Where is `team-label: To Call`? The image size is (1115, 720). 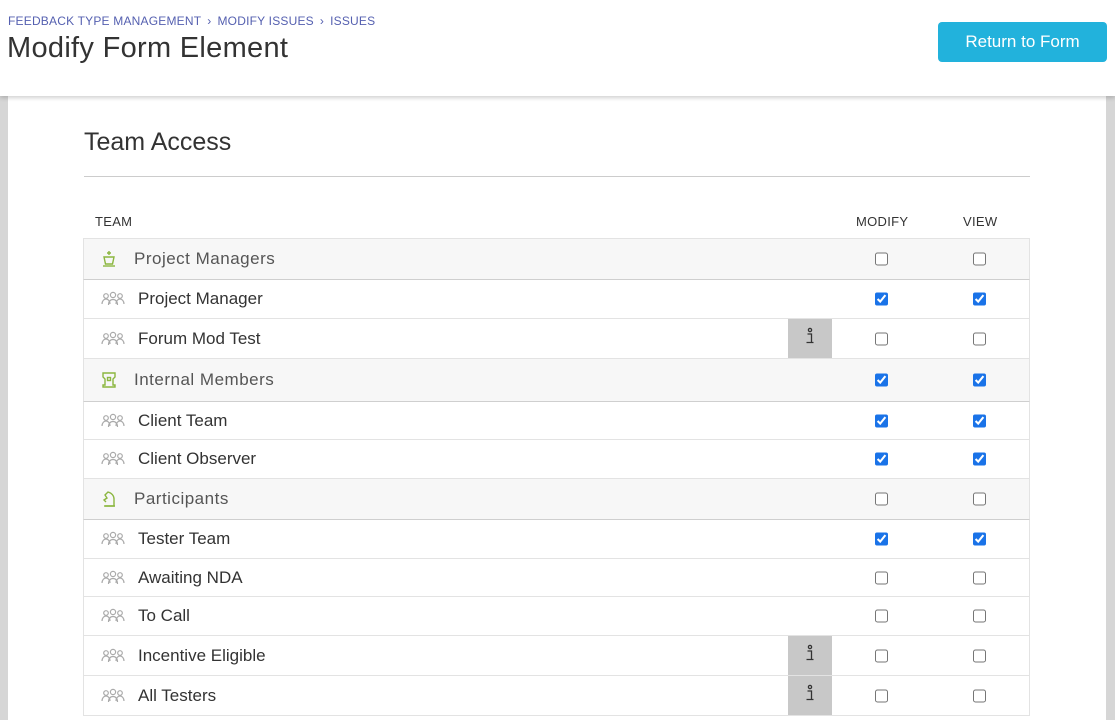 team-label: To Call is located at coordinates (164, 615).